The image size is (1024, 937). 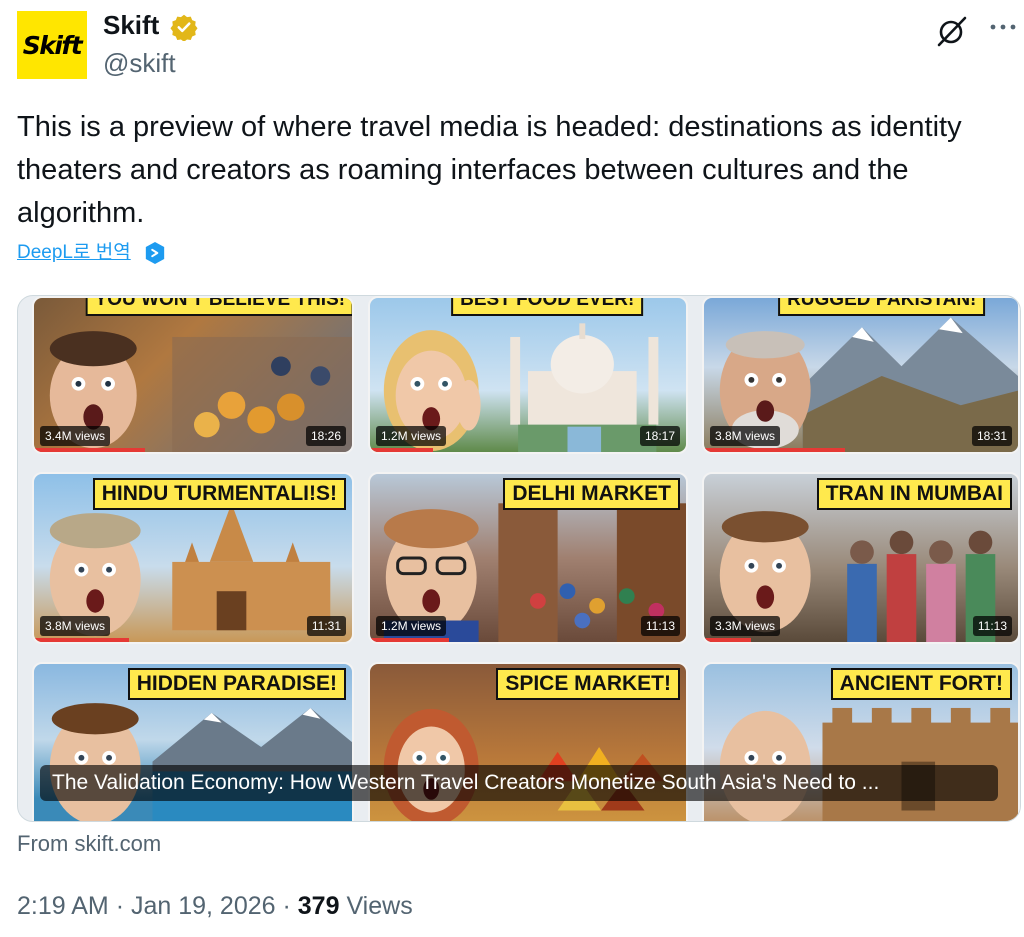 What do you see at coordinates (547, 307) in the screenshot?
I see `thumbnail-banner: BEST FOOD EVER!` at bounding box center [547, 307].